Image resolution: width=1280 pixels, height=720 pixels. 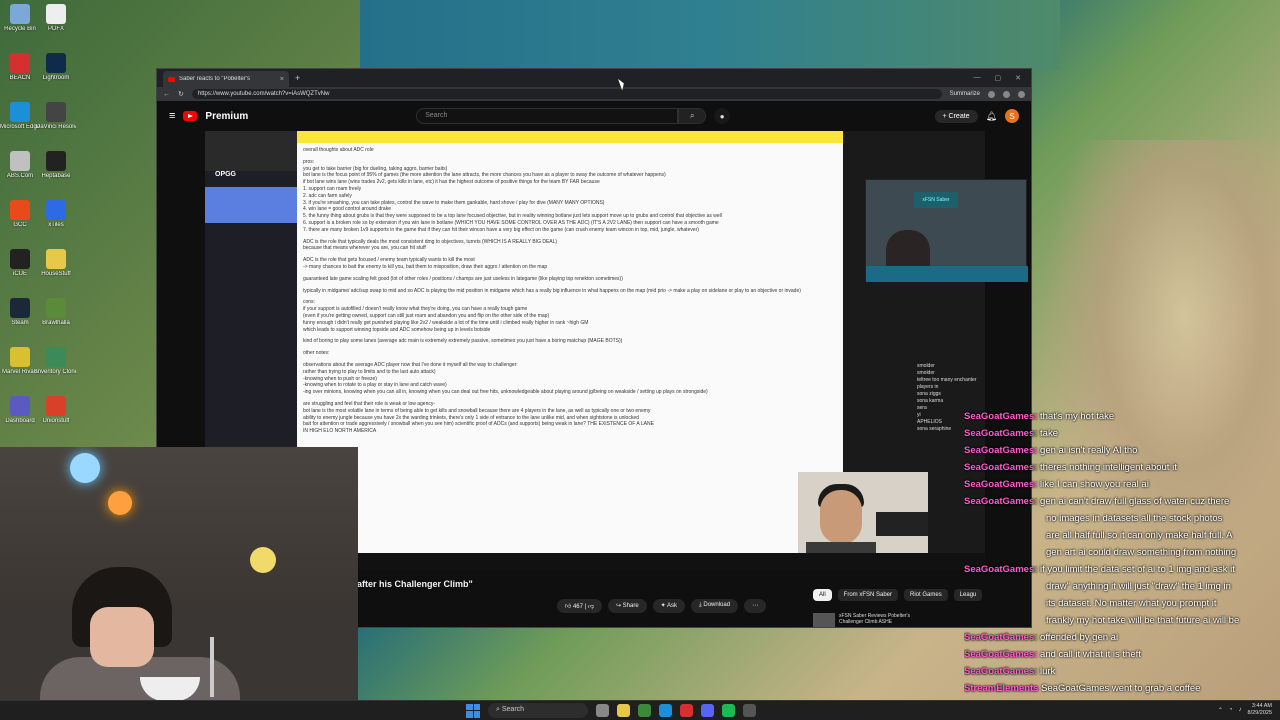 What do you see at coordinates (946, 230) in the screenshot?
I see `video-webcam-top: xFSN Saber` at bounding box center [946, 230].